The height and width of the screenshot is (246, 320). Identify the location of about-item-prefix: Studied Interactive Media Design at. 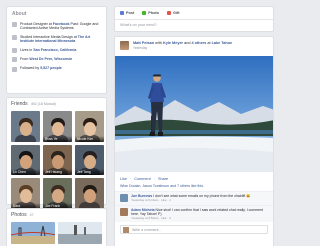
(49, 36).